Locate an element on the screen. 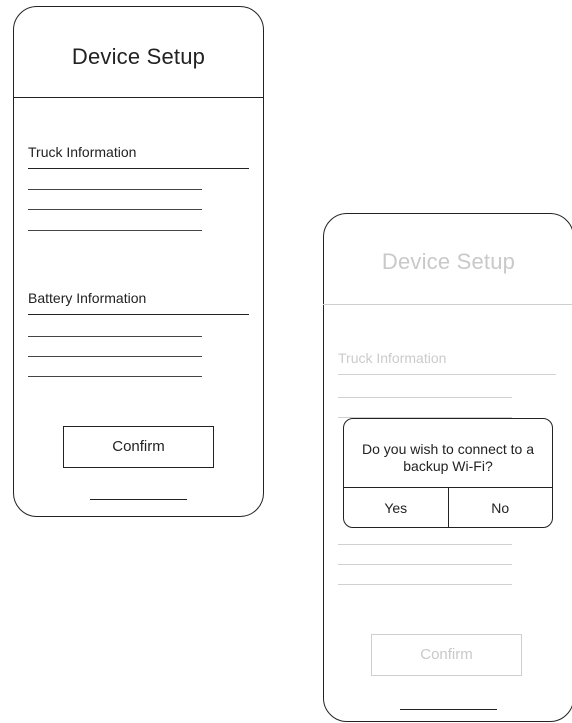 Image resolution: width=572 pixels, height=723 pixels. yes-button: Yes is located at coordinates (396, 507).